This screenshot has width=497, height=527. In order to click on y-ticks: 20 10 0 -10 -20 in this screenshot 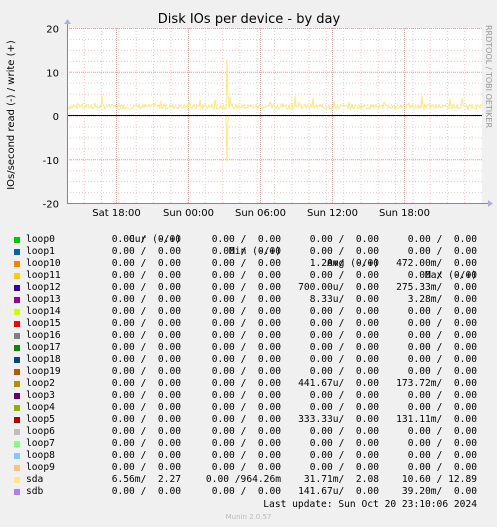, I will do `click(51, 118)`.